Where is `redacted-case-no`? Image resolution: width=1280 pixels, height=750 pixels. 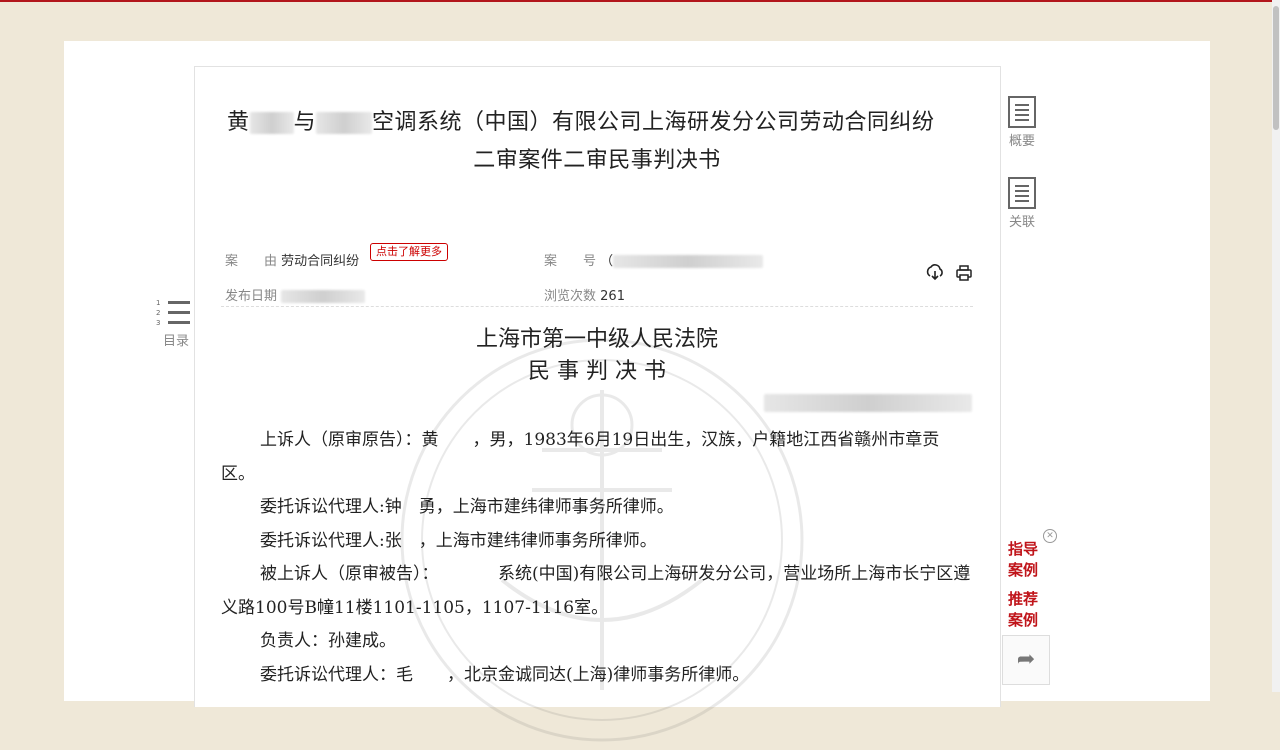
redacted-case-no is located at coordinates (688, 261).